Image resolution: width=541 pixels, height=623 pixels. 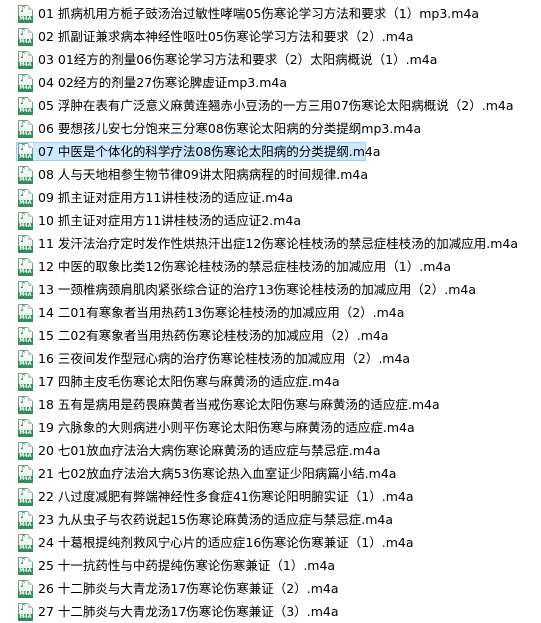 I want to click on file-name: 25 十一抗药性与中药提纯伤寒论伤寒兼证（1）.m4a, so click(x=186, y=566).